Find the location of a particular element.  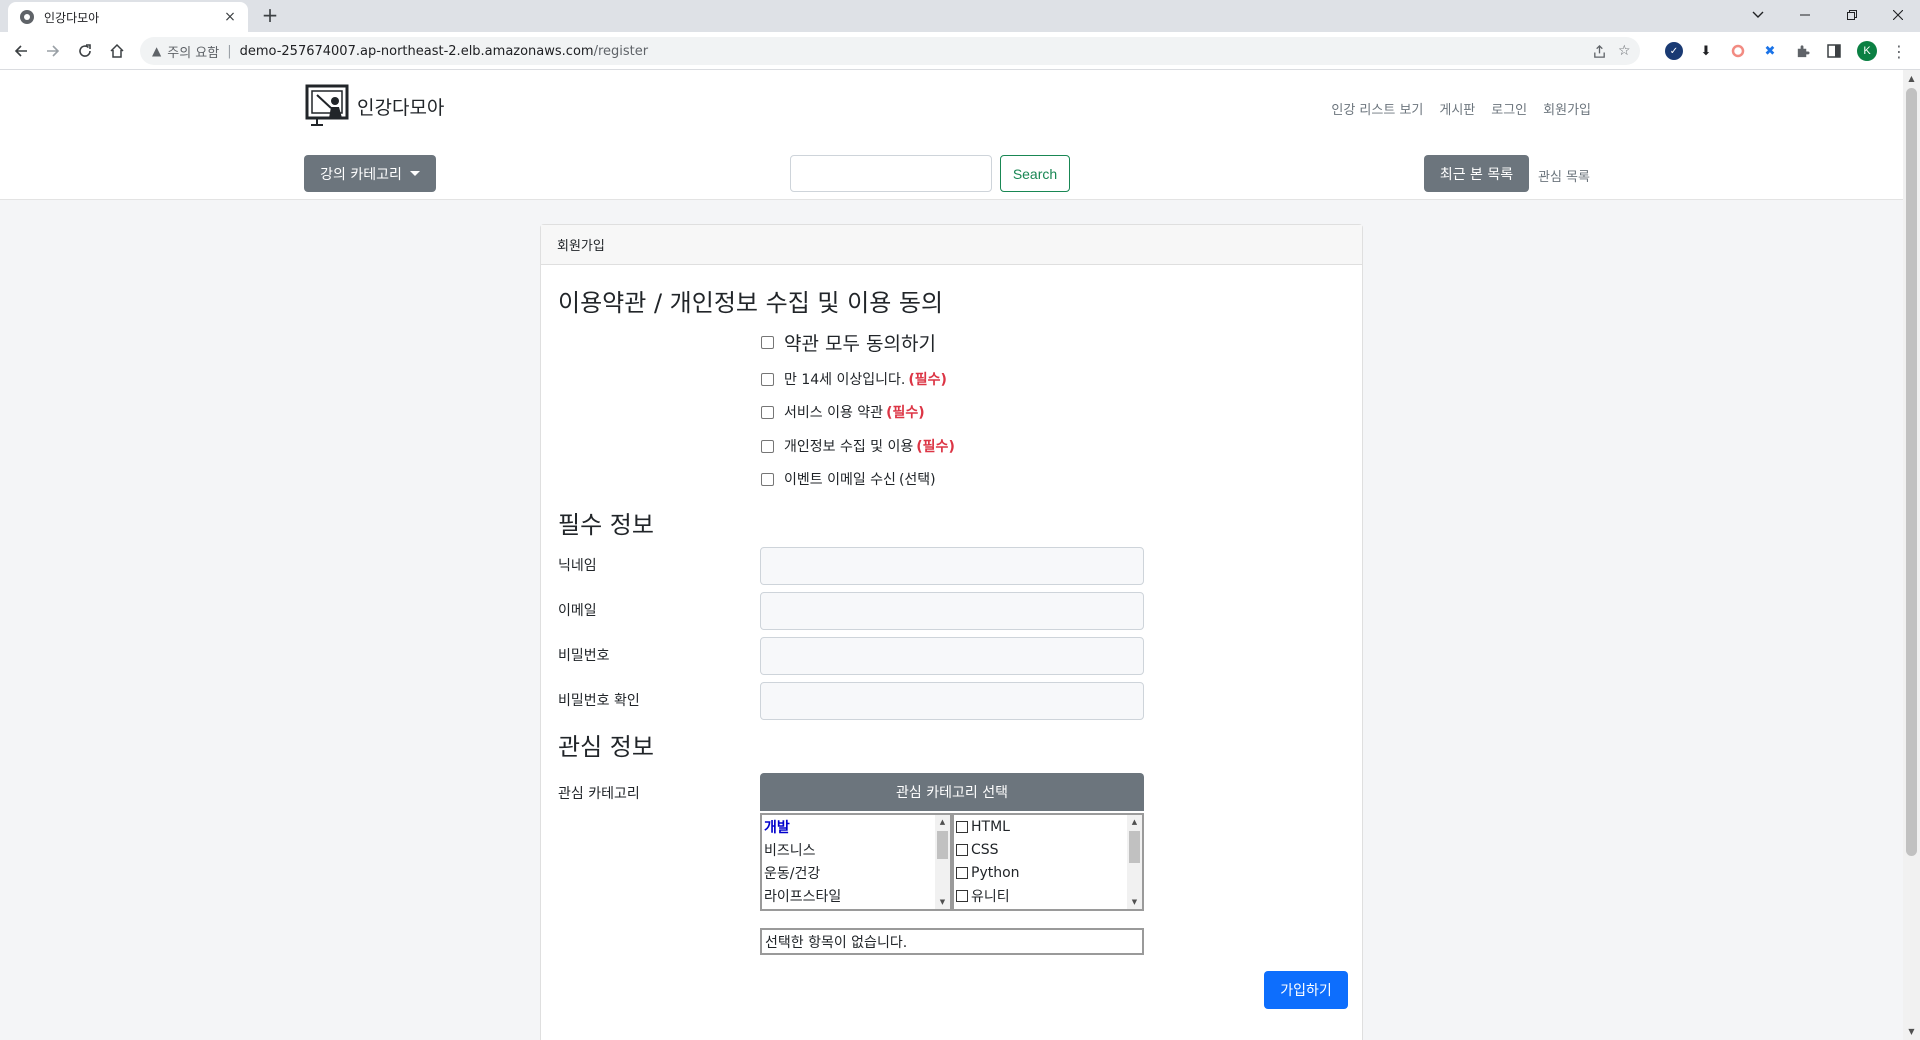

selected-items-box: 선택한 항목이 없습니다. is located at coordinates (952, 941).